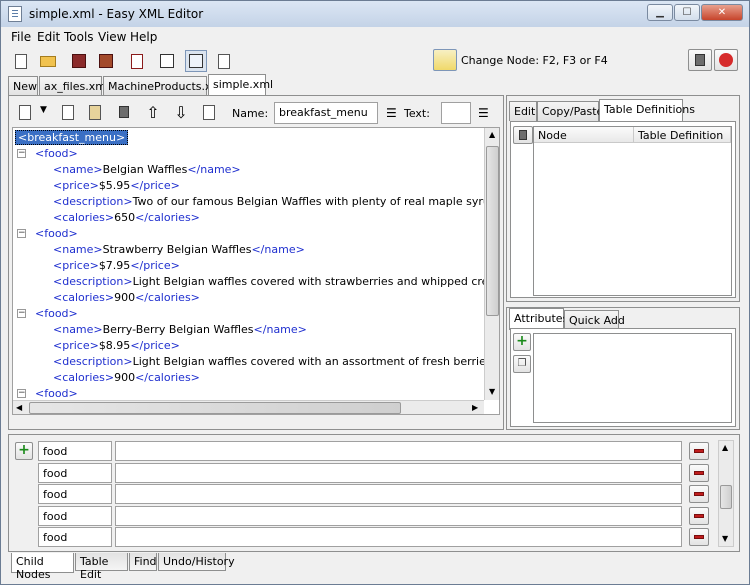 The width and height of the screenshot is (750, 585). Describe the element at coordinates (209, 112) in the screenshot. I see `insert-child-icon` at that location.